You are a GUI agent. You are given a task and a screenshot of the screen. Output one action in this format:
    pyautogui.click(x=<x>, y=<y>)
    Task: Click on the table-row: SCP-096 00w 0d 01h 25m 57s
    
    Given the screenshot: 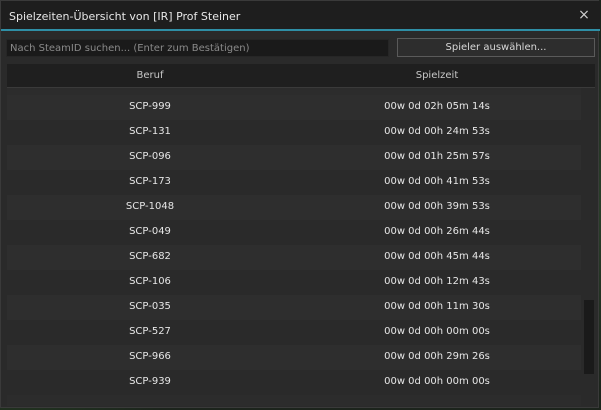 What is the action you would take?
    pyautogui.click(x=294, y=157)
    